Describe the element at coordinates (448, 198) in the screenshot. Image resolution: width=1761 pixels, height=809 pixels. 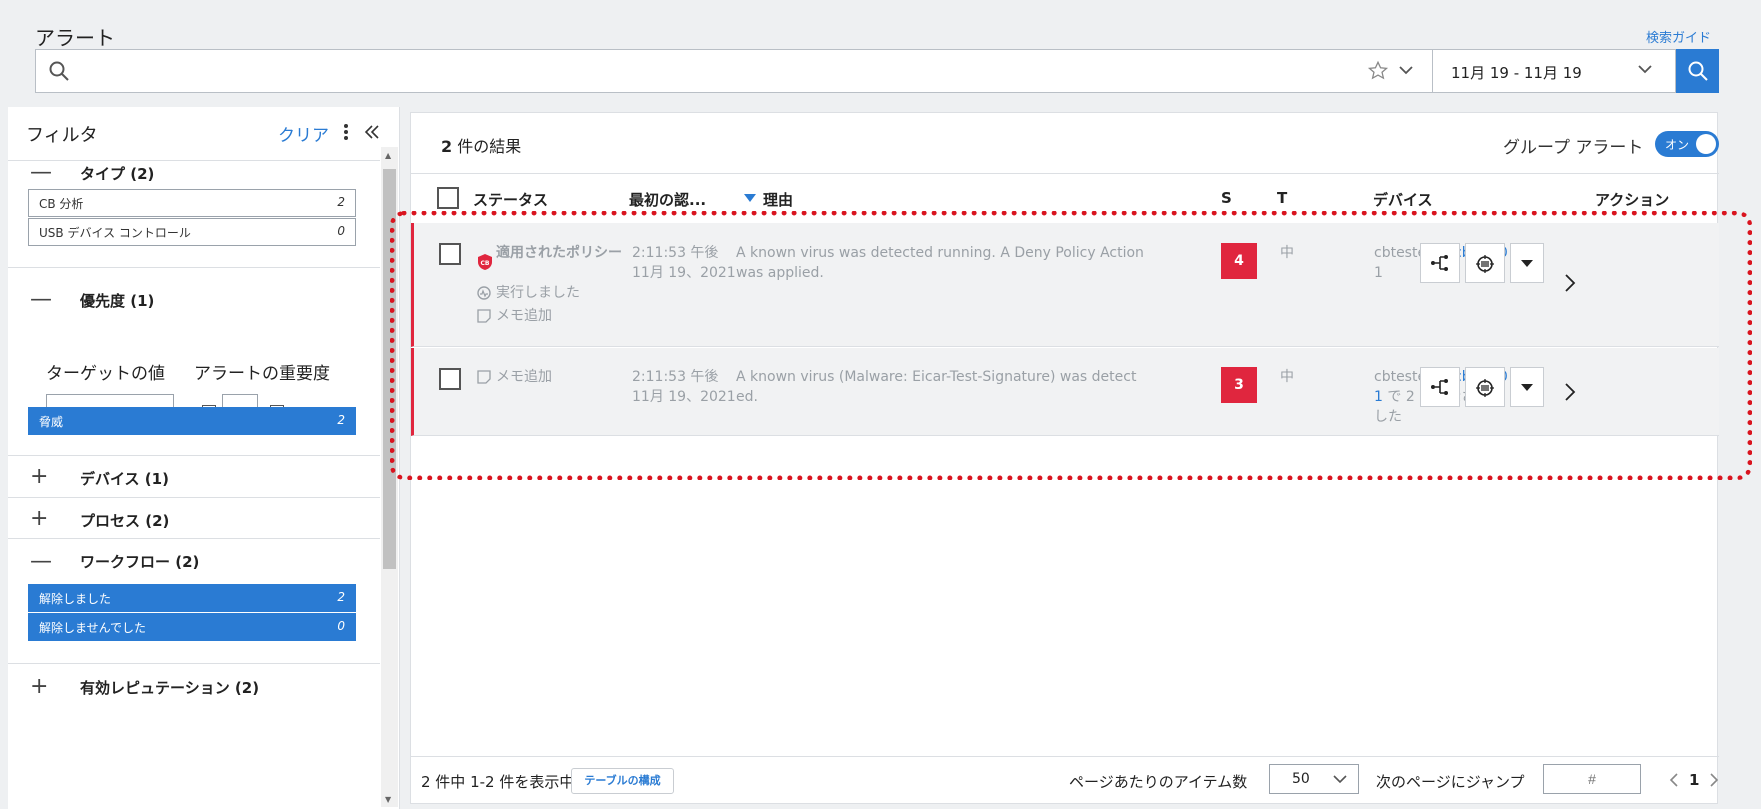
I see `select-all-checkbox` at that location.